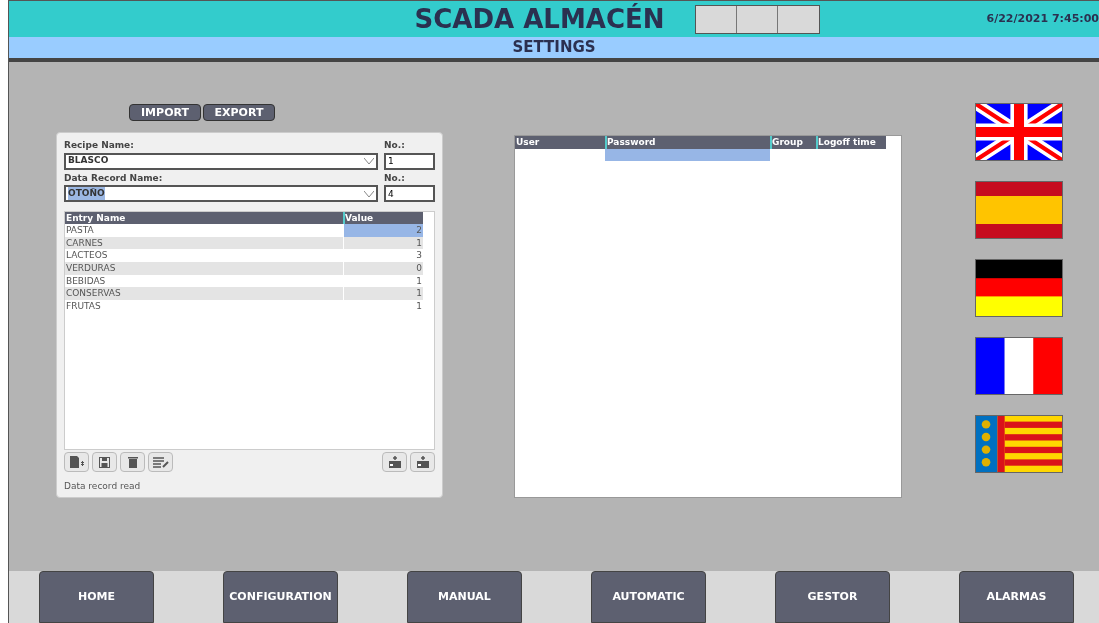  Describe the element at coordinates (383, 230) in the screenshot. I see `table-cell: 2` at that location.